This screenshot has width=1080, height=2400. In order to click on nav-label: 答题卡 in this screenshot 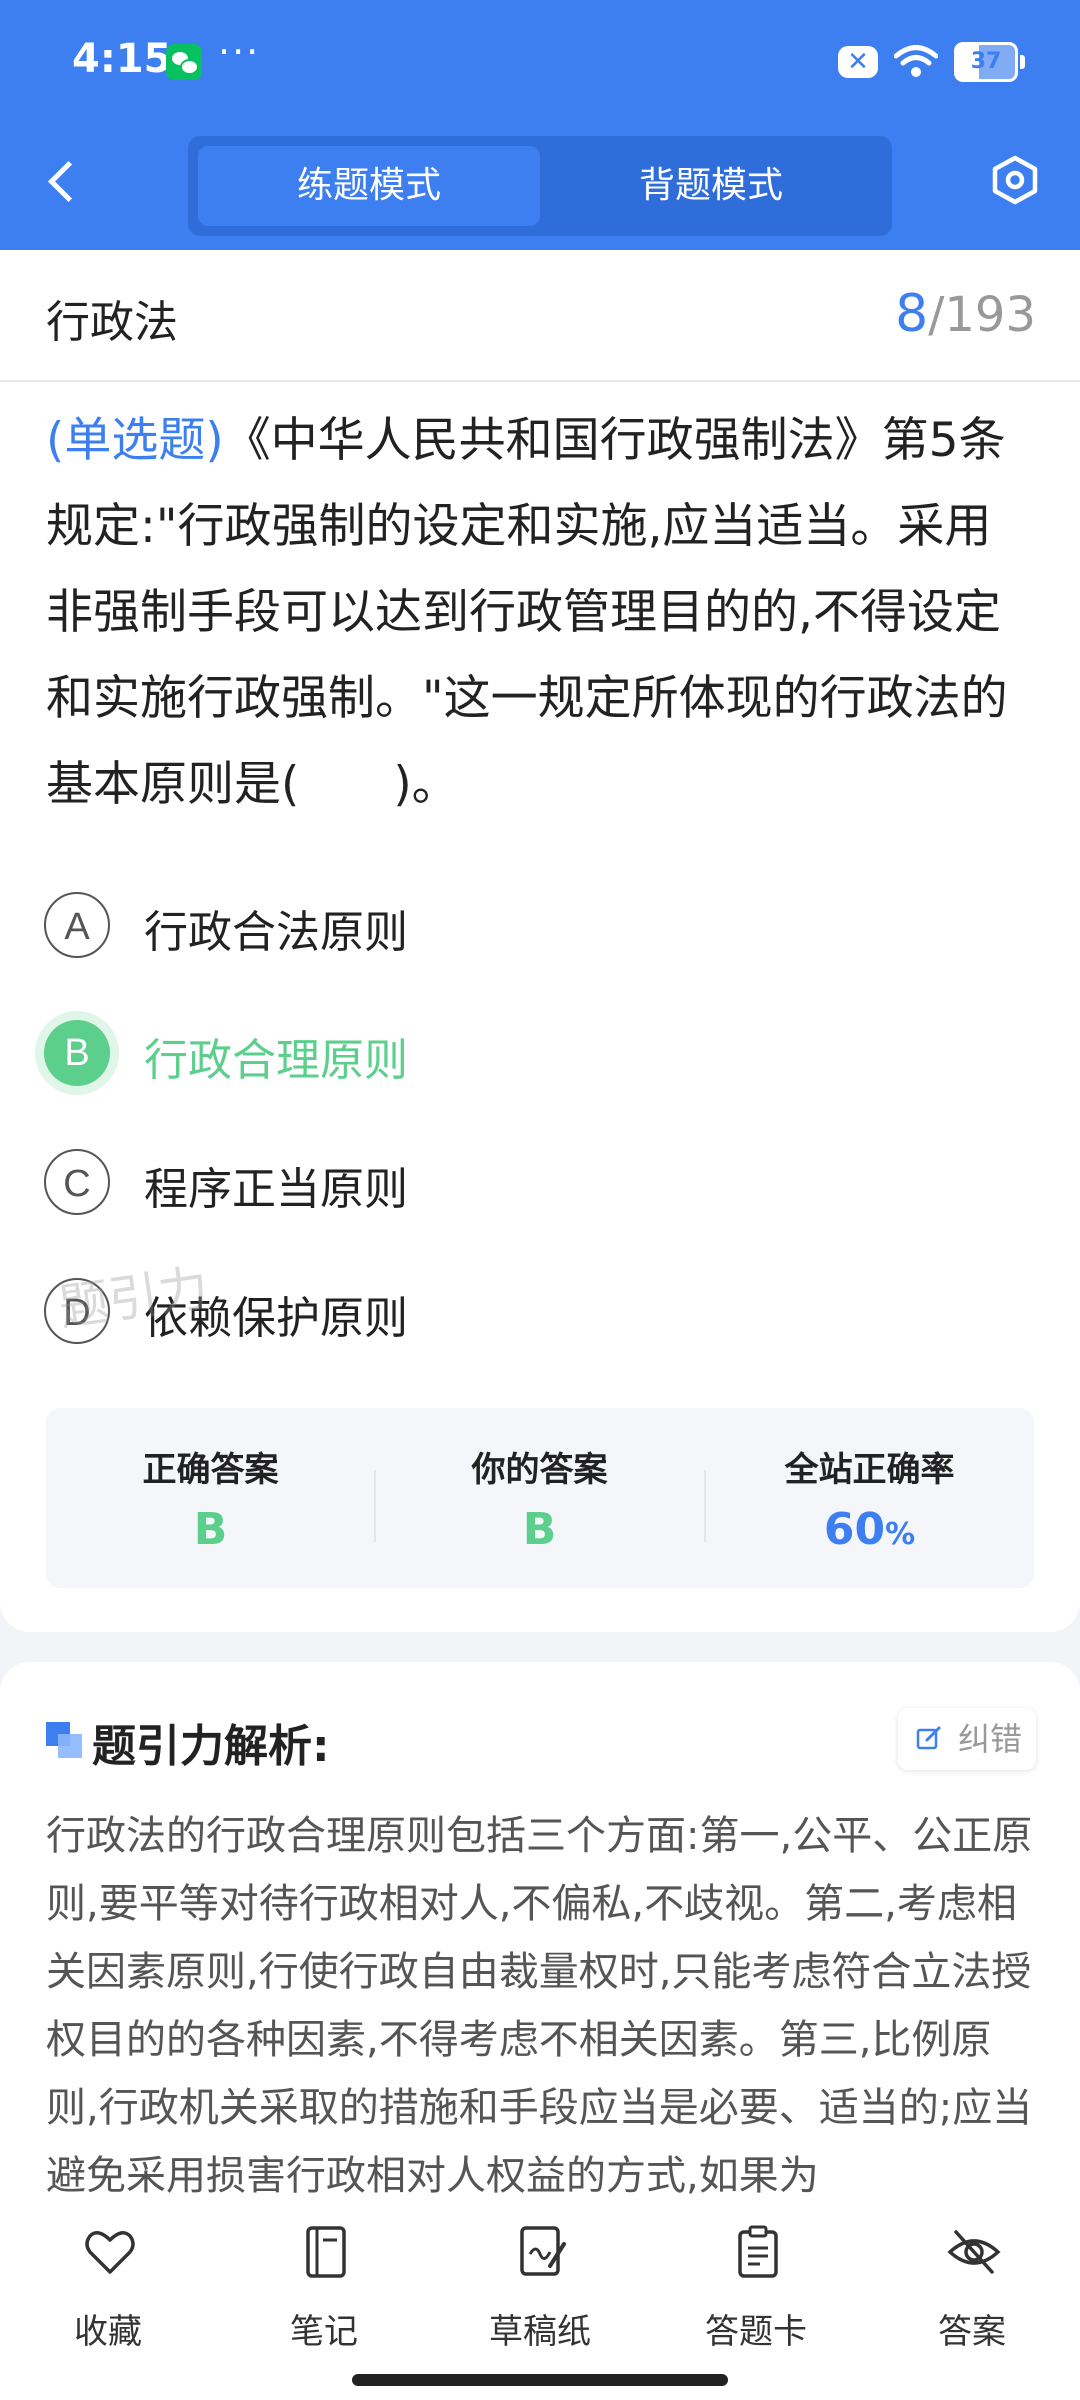, I will do `click(756, 2332)`.